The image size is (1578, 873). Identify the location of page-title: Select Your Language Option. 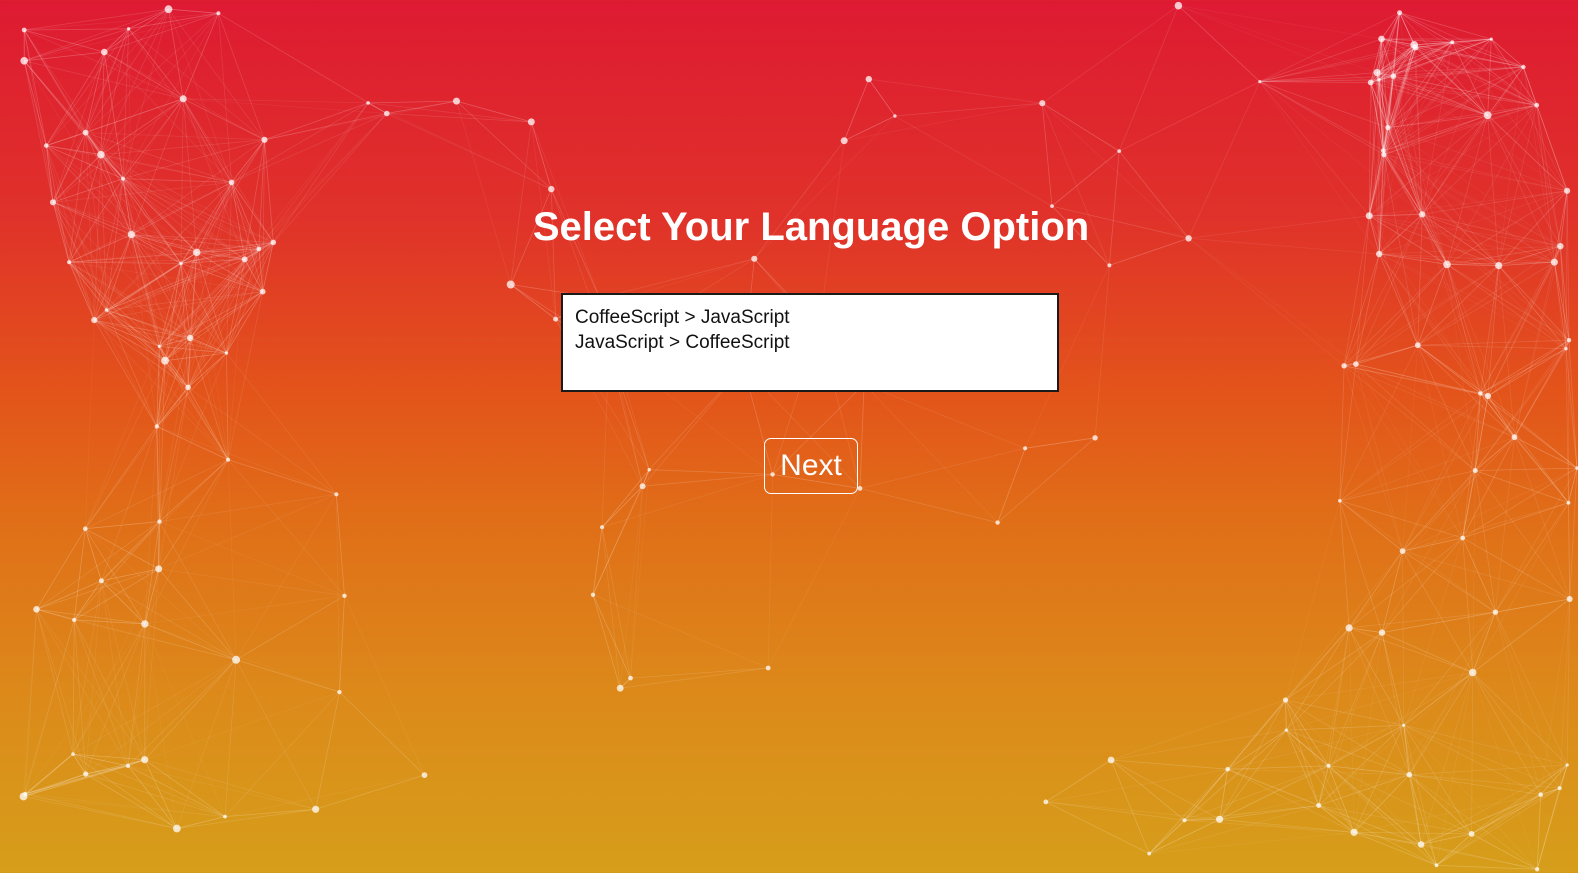
(811, 227).